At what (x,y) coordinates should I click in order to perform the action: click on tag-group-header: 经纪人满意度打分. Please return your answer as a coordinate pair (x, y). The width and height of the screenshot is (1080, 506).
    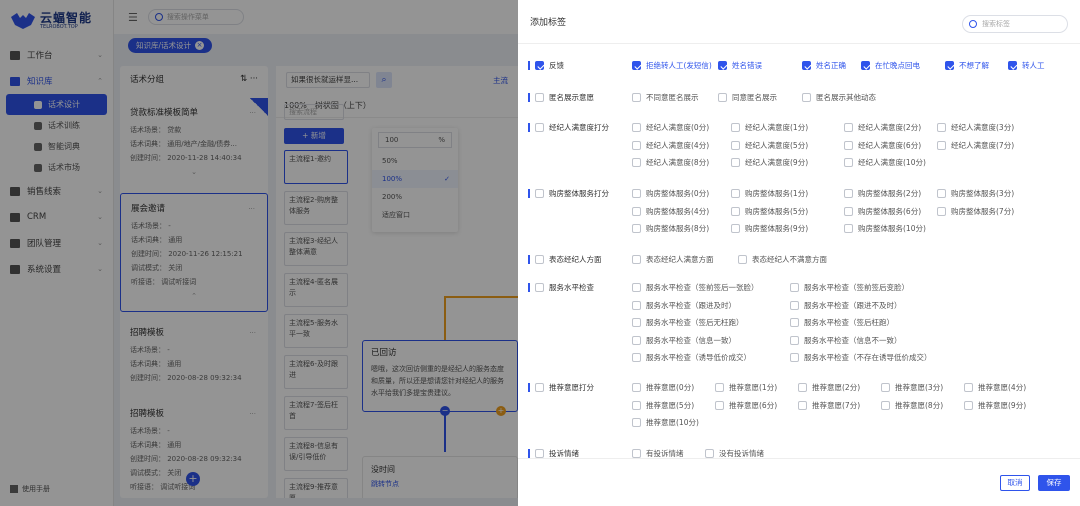
    Looking at the image, I should click on (568, 127).